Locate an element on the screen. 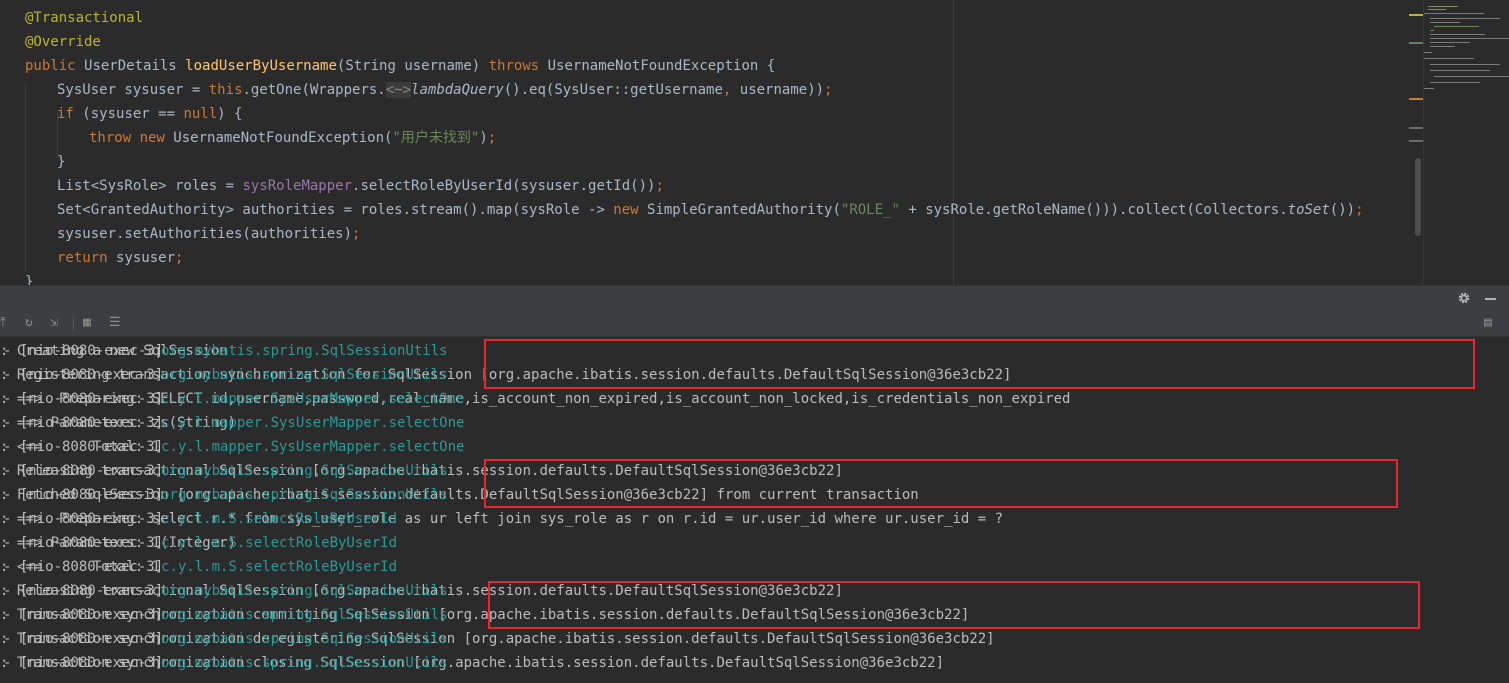 This screenshot has height=683, width=1509. settings-list-icon: ☰ is located at coordinates (115, 323).